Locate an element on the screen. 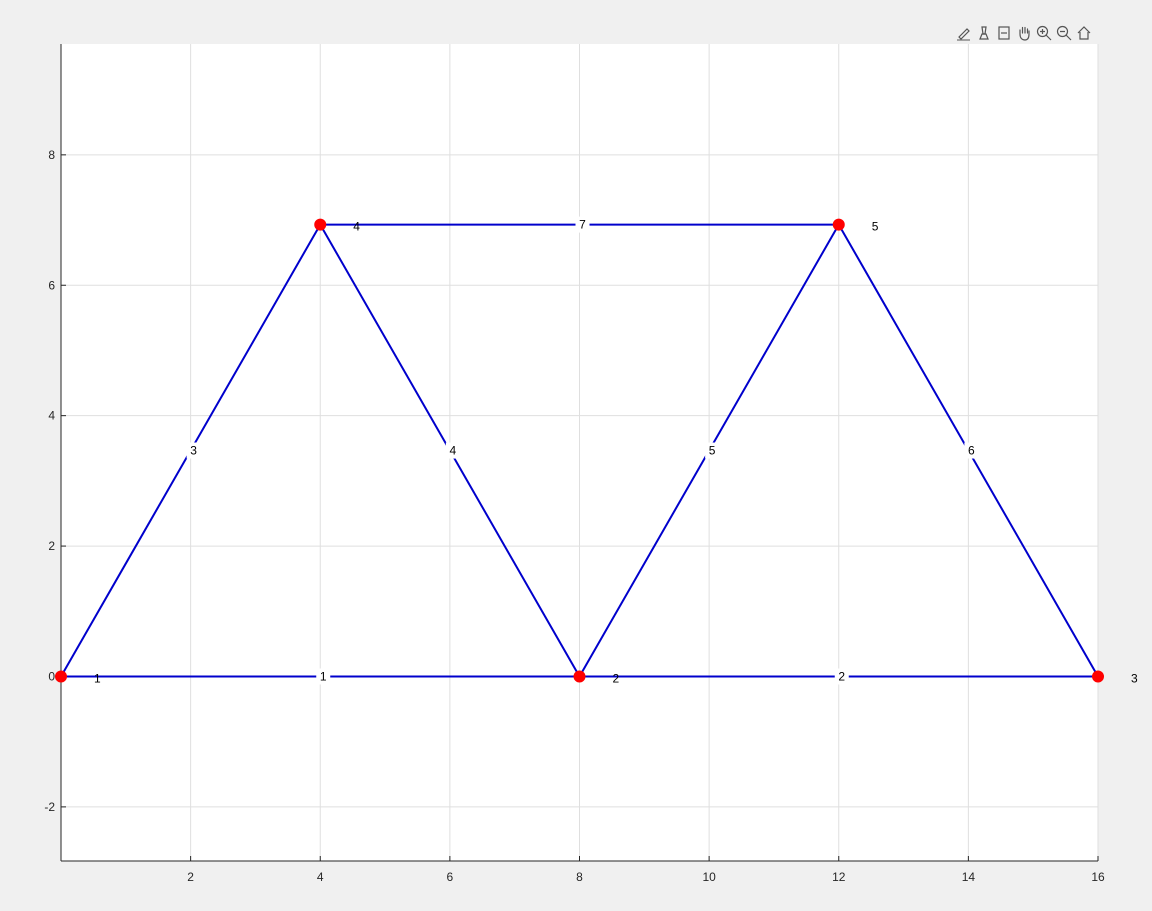 This screenshot has height=911, width=1152. y-tick-label: 2 is located at coordinates (51, 546).